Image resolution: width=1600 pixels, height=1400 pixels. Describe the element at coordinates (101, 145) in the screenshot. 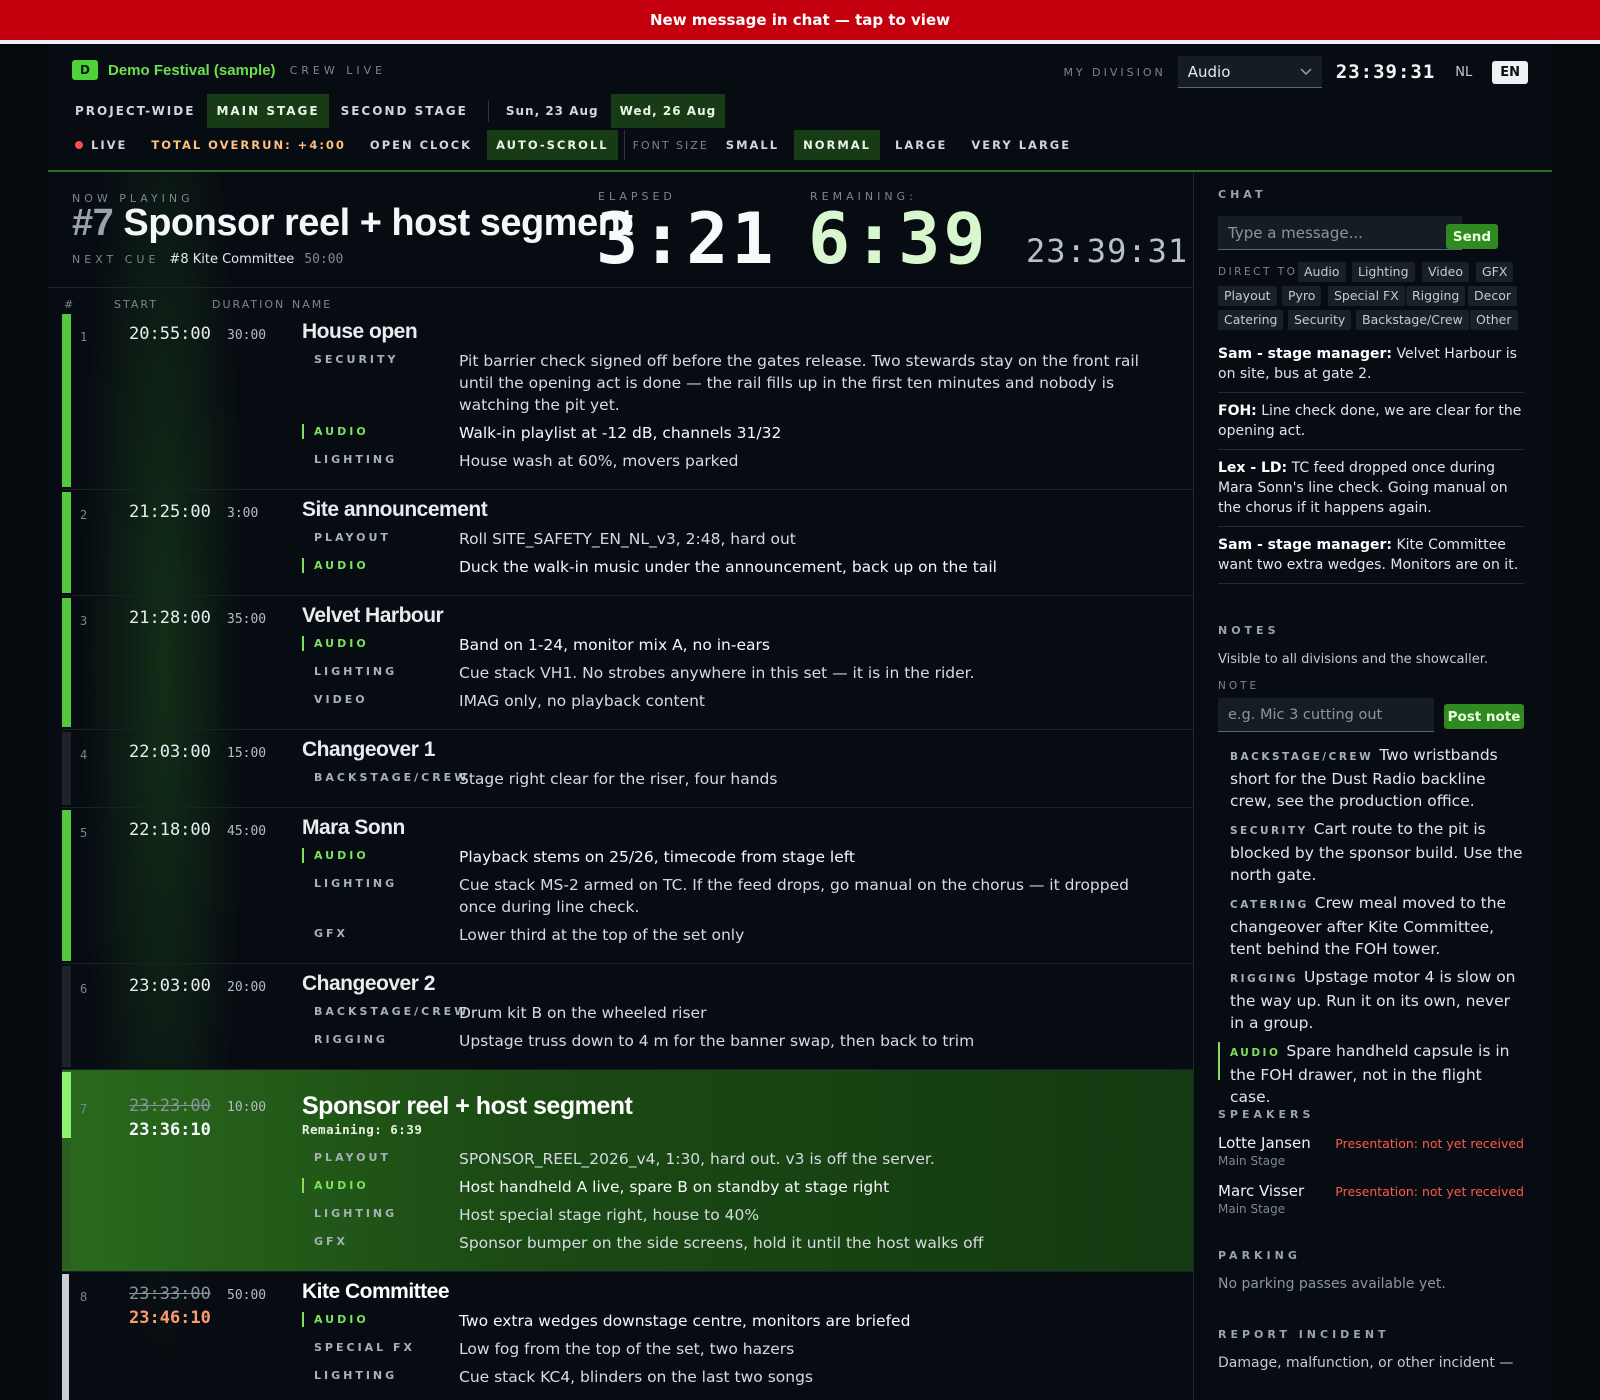

I see `live-indicator: LIVE` at that location.